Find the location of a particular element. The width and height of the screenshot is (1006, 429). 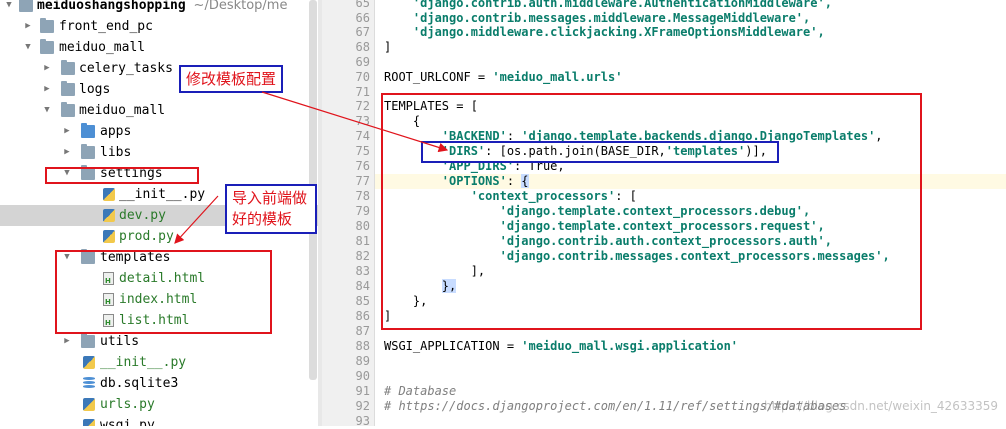

code-line-77-current: 'OPTIONS': { is located at coordinates (690, 181).